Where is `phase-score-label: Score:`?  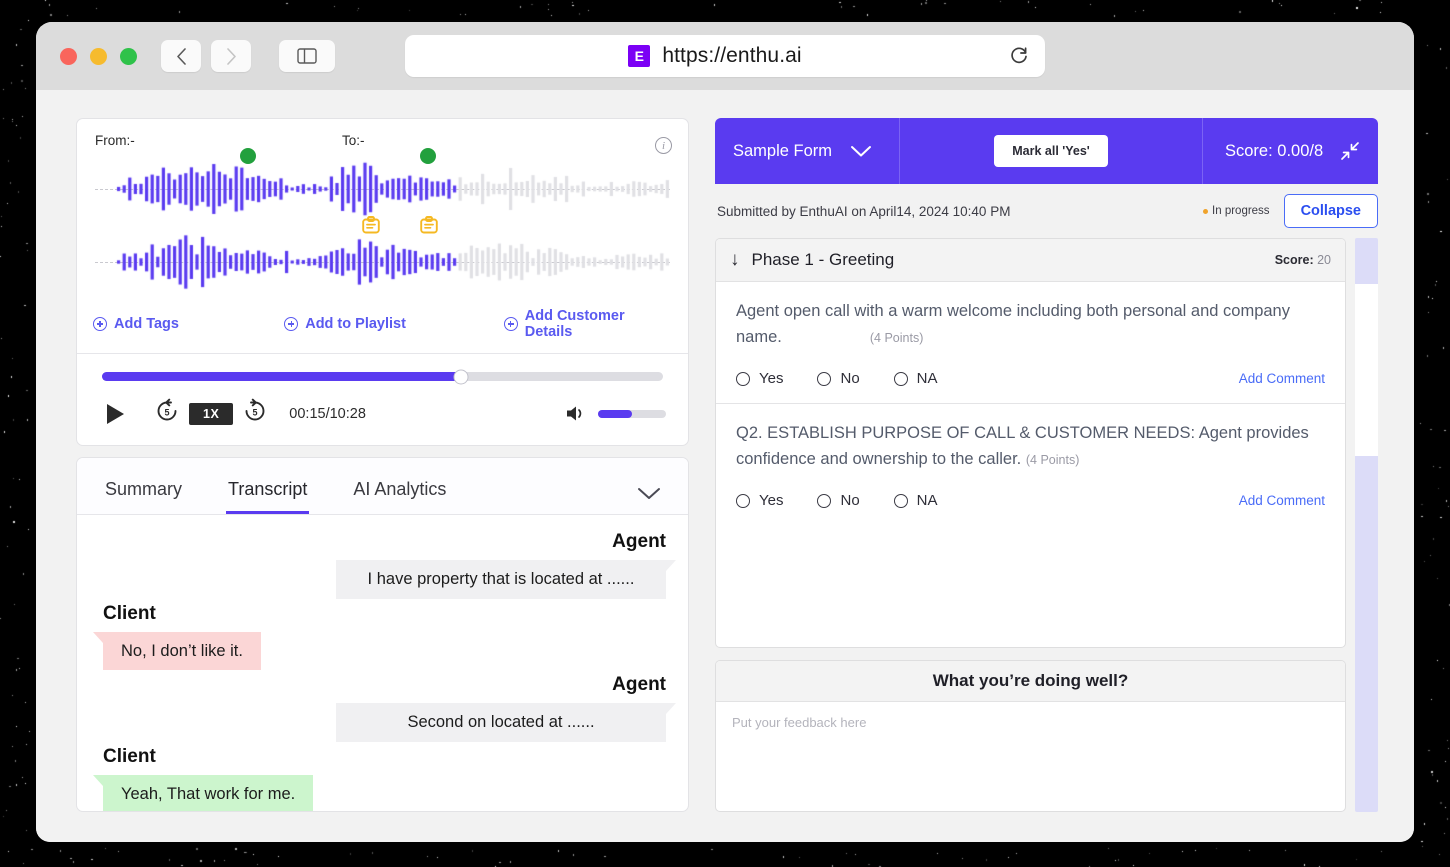
phase-score-label: Score: is located at coordinates (1294, 260).